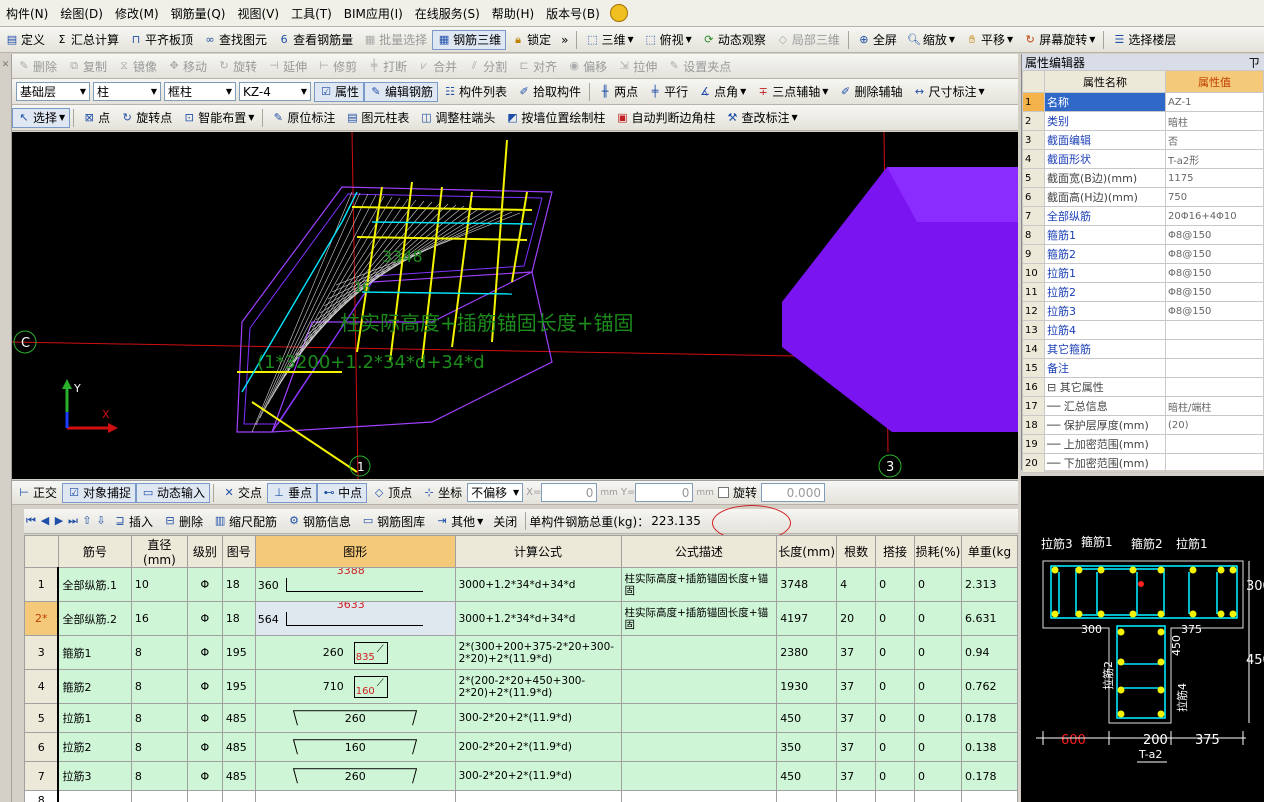 The width and height of the screenshot is (1264, 802). I want to click on unit-weight-cell: 0.138, so click(989, 747).